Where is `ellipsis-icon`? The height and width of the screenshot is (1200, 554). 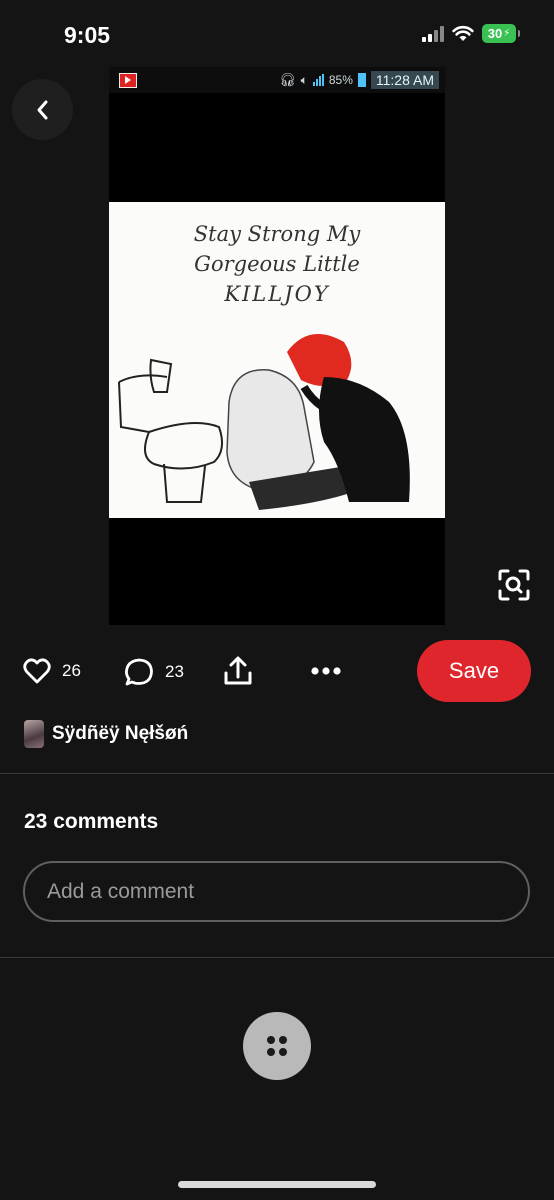 ellipsis-icon is located at coordinates (326, 671).